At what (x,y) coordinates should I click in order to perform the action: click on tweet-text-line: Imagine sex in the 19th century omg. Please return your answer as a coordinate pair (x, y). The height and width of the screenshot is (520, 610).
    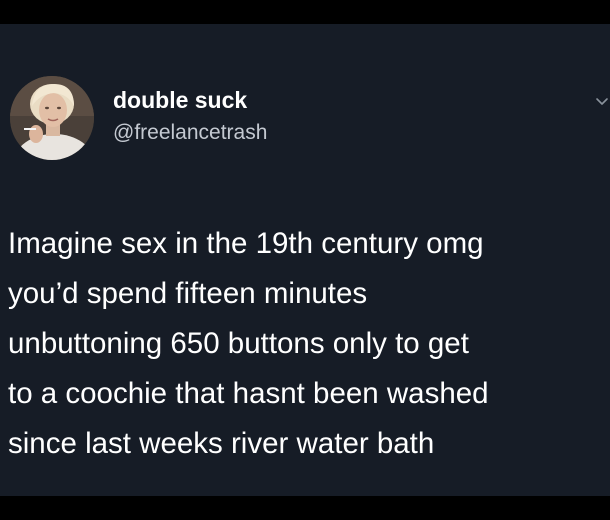
    Looking at the image, I should click on (246, 243).